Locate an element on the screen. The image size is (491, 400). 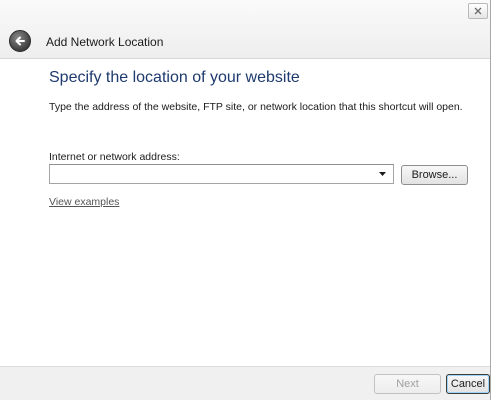
chevron-down-icon is located at coordinates (382, 174).